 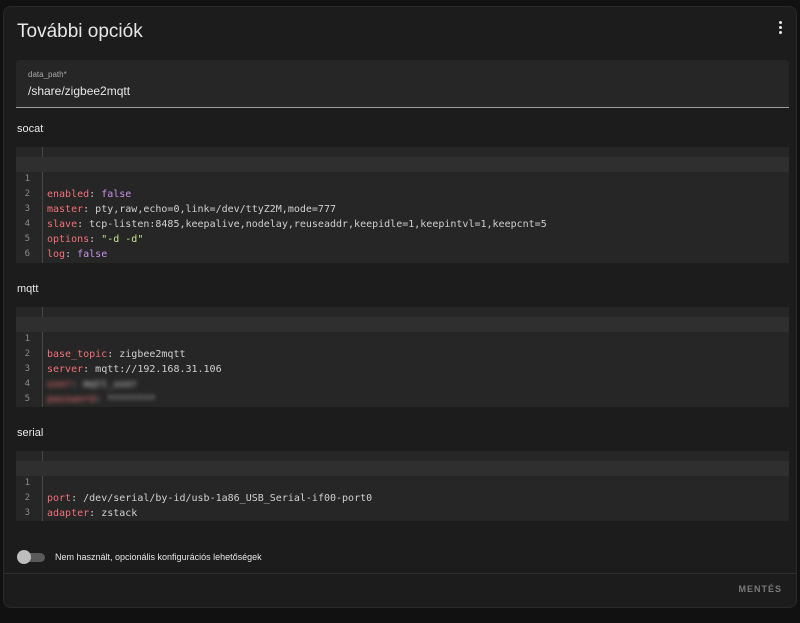 What do you see at coordinates (80, 31) in the screenshot?
I see `card-title: További opciók` at bounding box center [80, 31].